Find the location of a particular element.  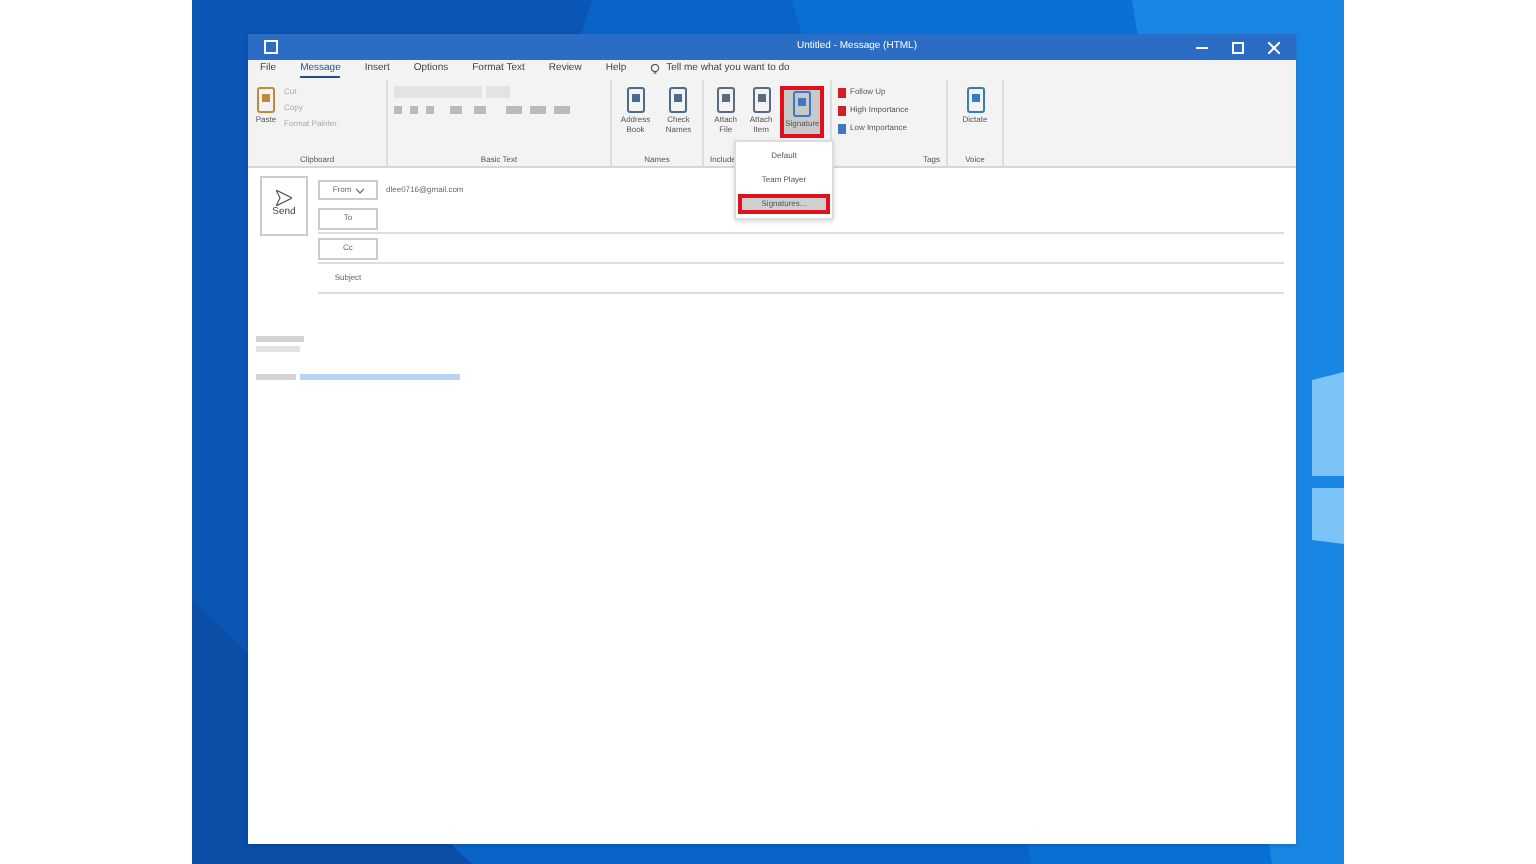

close-icon is located at coordinates (1274, 47).